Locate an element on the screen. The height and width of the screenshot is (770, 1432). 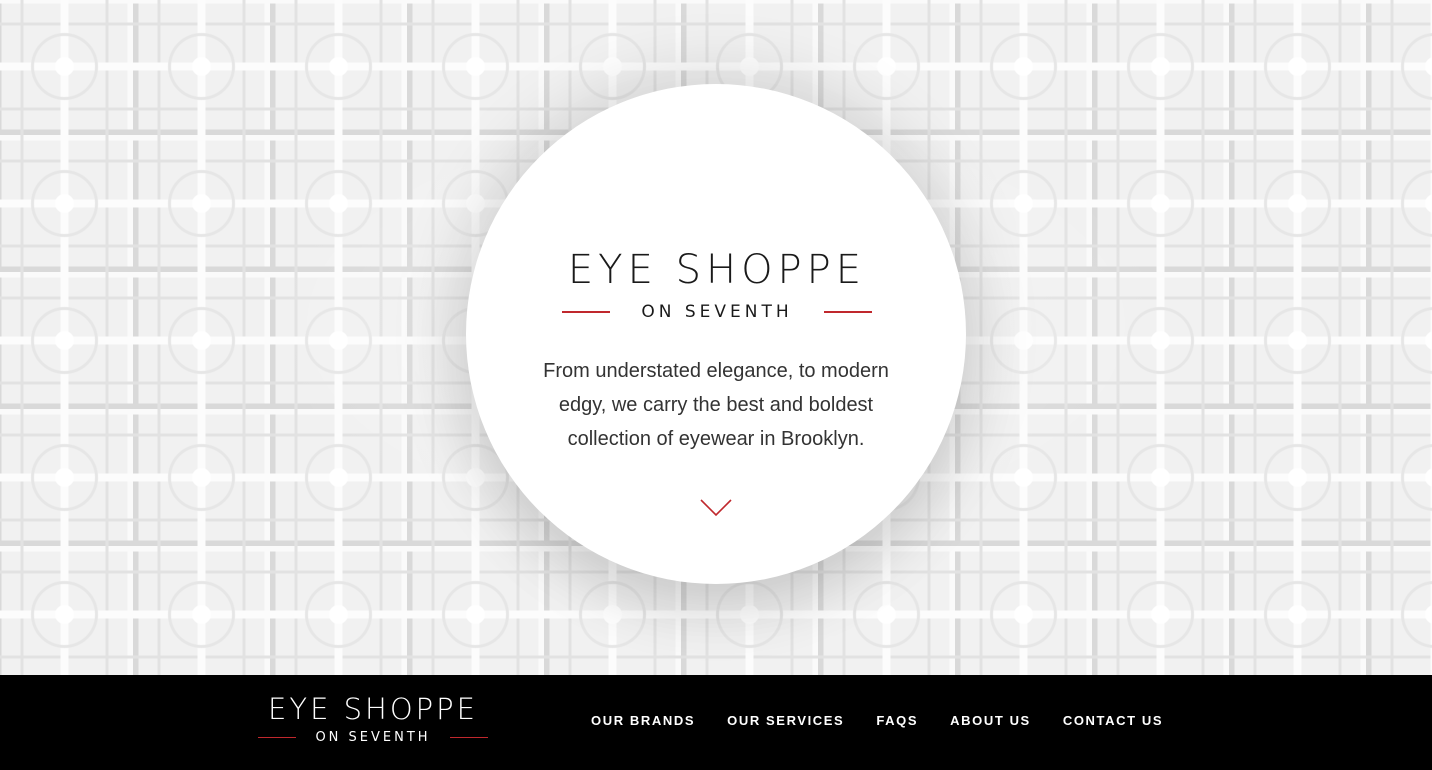
footer-logo: EYE SHOPPE ON SEVENTH is located at coordinates (373, 719).